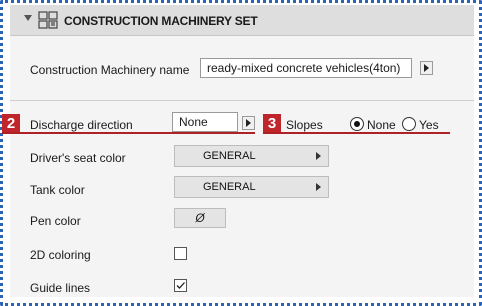 The width and height of the screenshot is (482, 306). I want to click on checkmark-icon, so click(180, 285).